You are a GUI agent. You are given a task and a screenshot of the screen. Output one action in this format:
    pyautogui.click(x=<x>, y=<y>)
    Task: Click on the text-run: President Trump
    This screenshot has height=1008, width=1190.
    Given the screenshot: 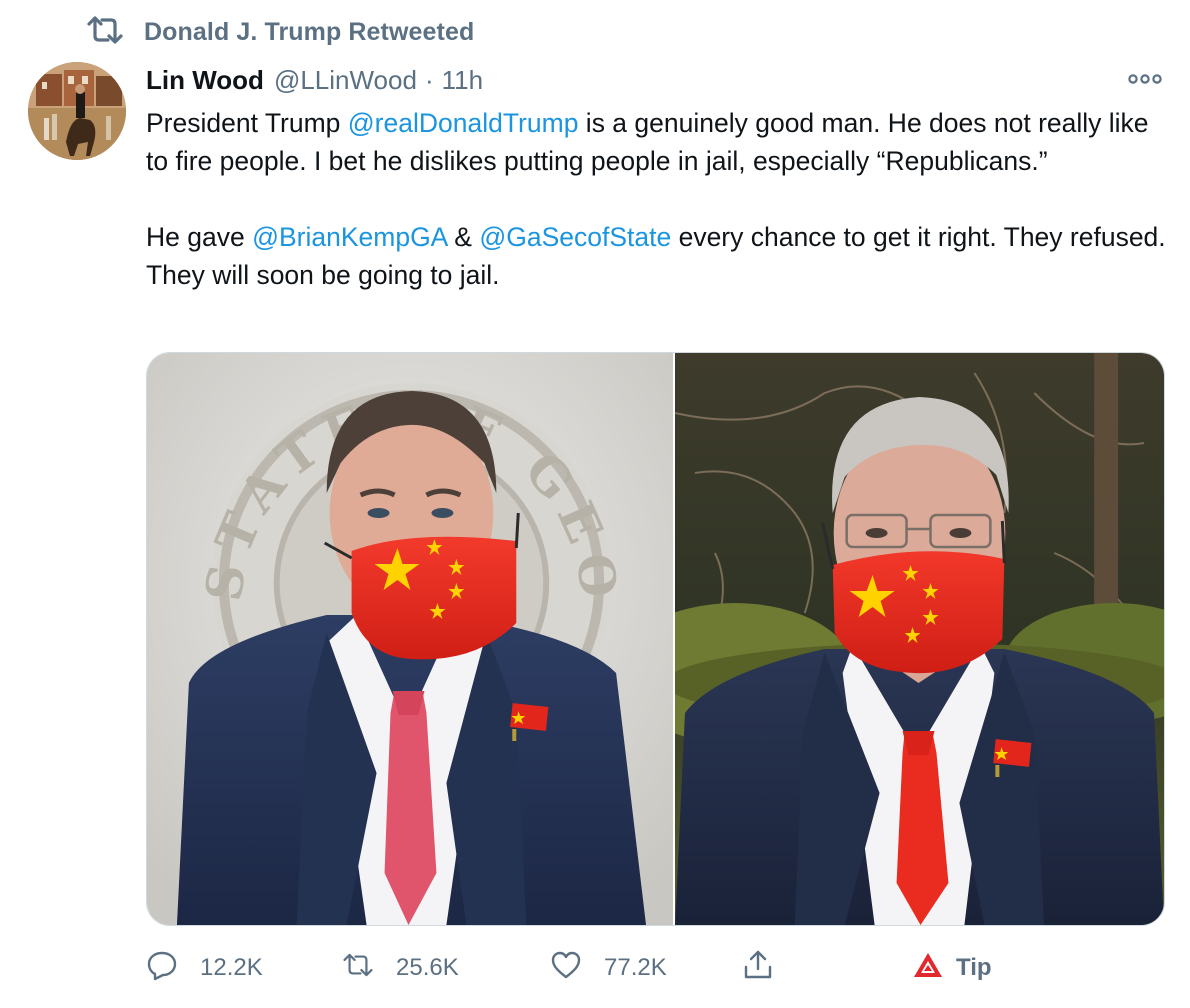 What is the action you would take?
    pyautogui.click(x=247, y=123)
    